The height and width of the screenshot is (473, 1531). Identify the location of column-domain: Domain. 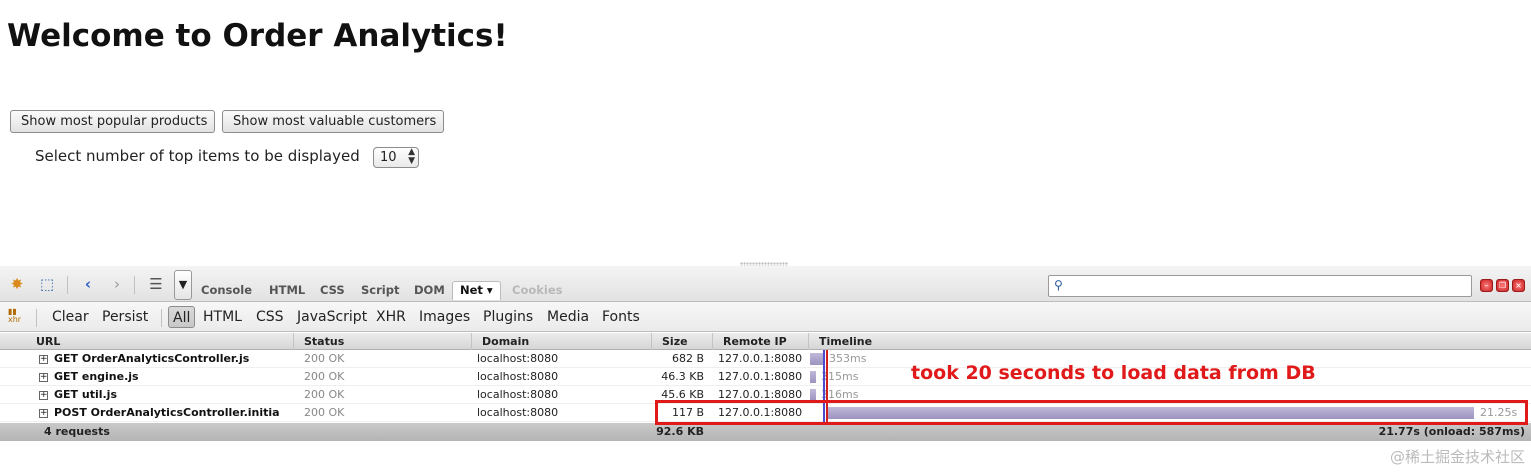
(562, 341).